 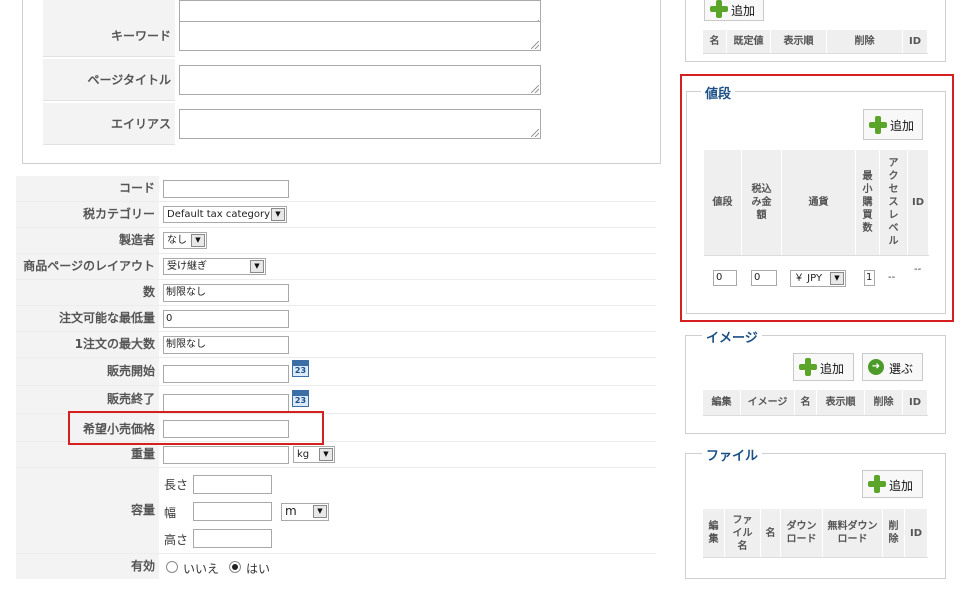 What do you see at coordinates (214, 266) in the screenshot?
I see `layout-select: 受け継ぎ ▼` at bounding box center [214, 266].